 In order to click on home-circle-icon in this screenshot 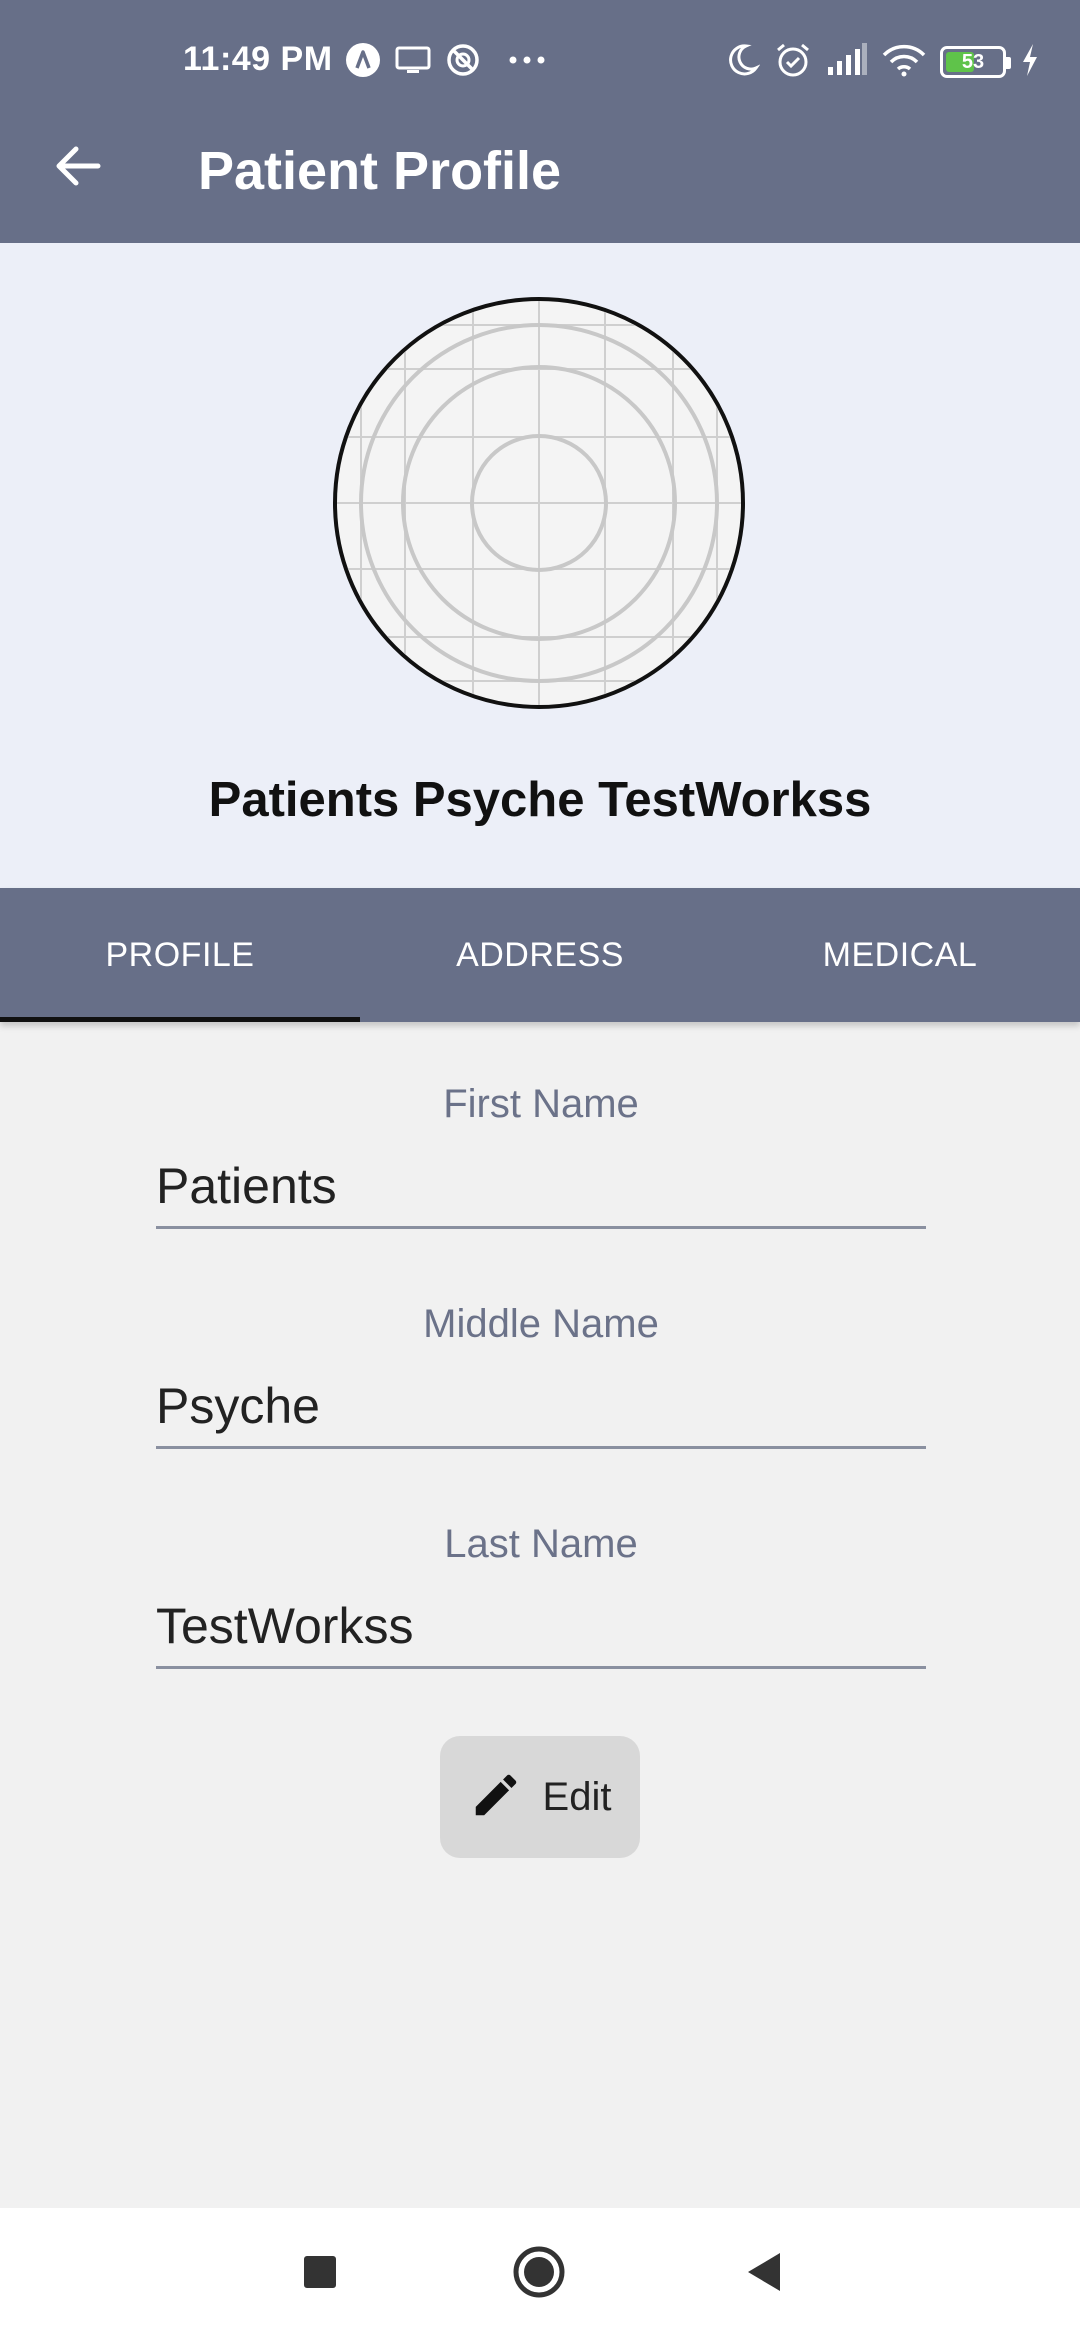, I will do `click(539, 2274)`.